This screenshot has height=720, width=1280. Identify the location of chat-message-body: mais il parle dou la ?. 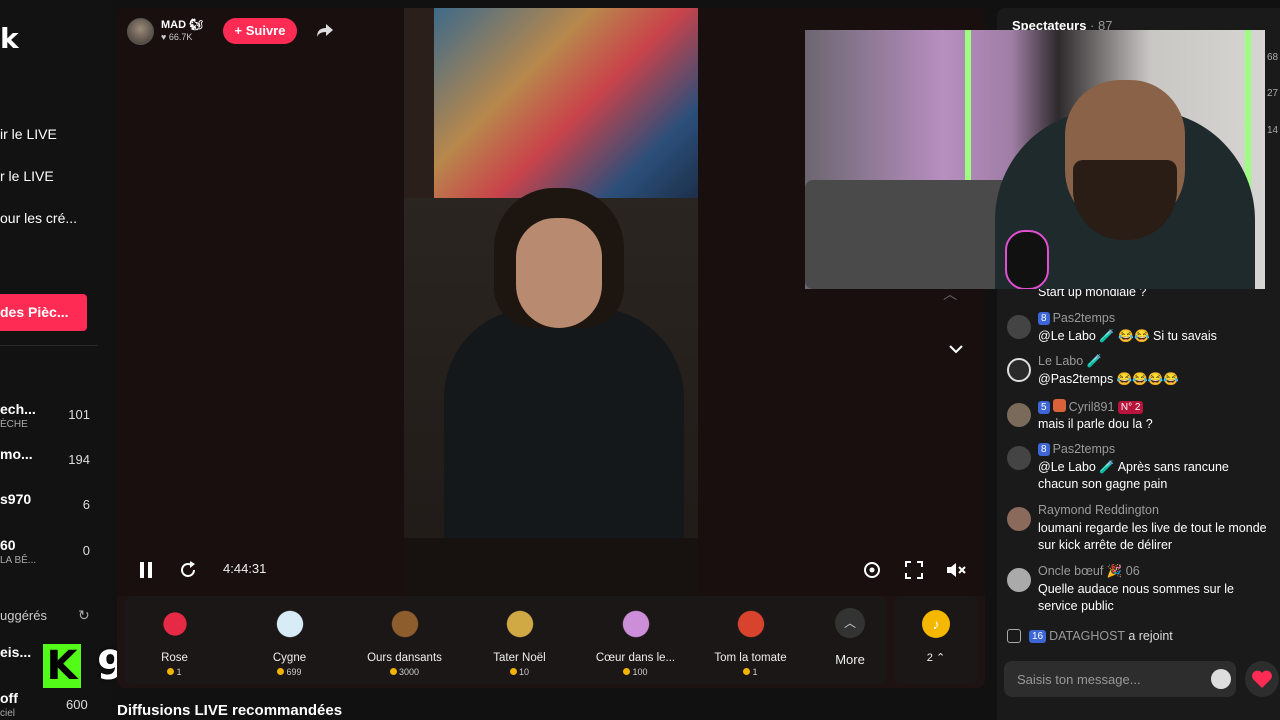
(1095, 424).